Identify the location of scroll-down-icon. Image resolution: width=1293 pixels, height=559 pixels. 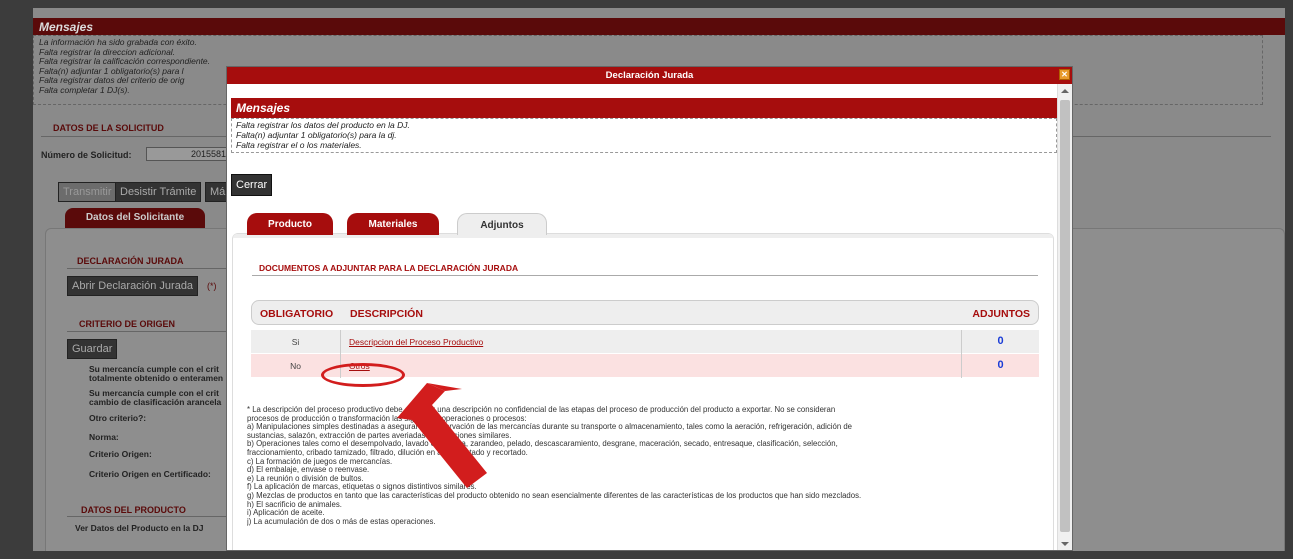
(1065, 544).